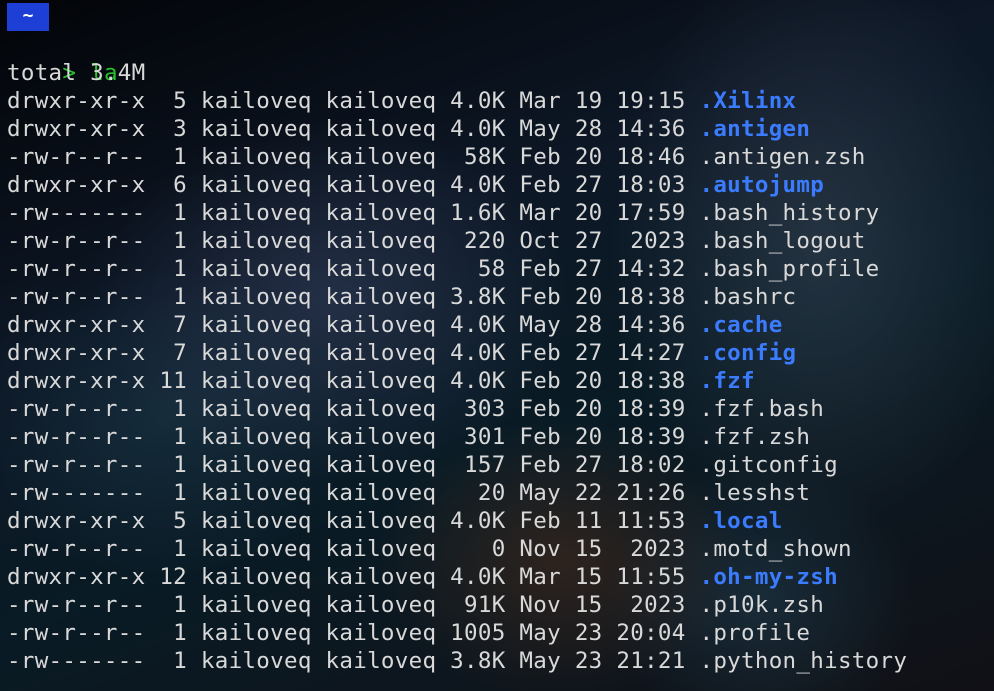 This screenshot has width=994, height=691. What do you see at coordinates (651, 493) in the screenshot?
I see `entry-time: 21:26` at bounding box center [651, 493].